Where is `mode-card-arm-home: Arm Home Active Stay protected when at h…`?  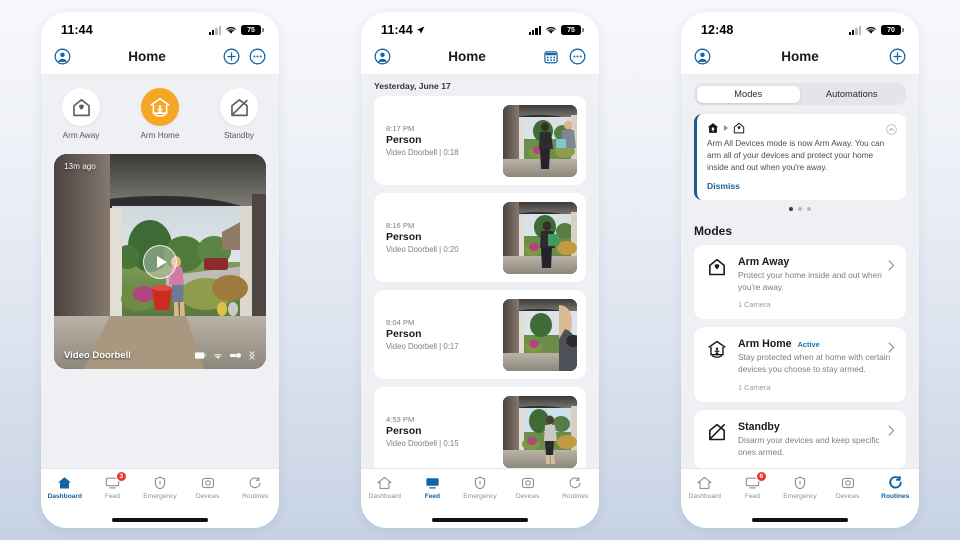 mode-card-arm-home: Arm Home Active Stay protected when at h… is located at coordinates (800, 364).